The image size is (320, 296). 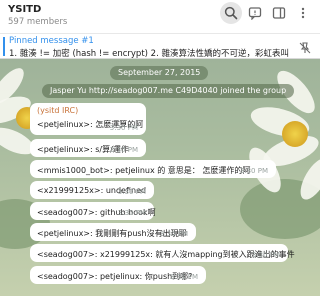 I want to click on message-bubble: <petjelinux>: s/算/運作 3:30 PM, so click(x=88, y=148).